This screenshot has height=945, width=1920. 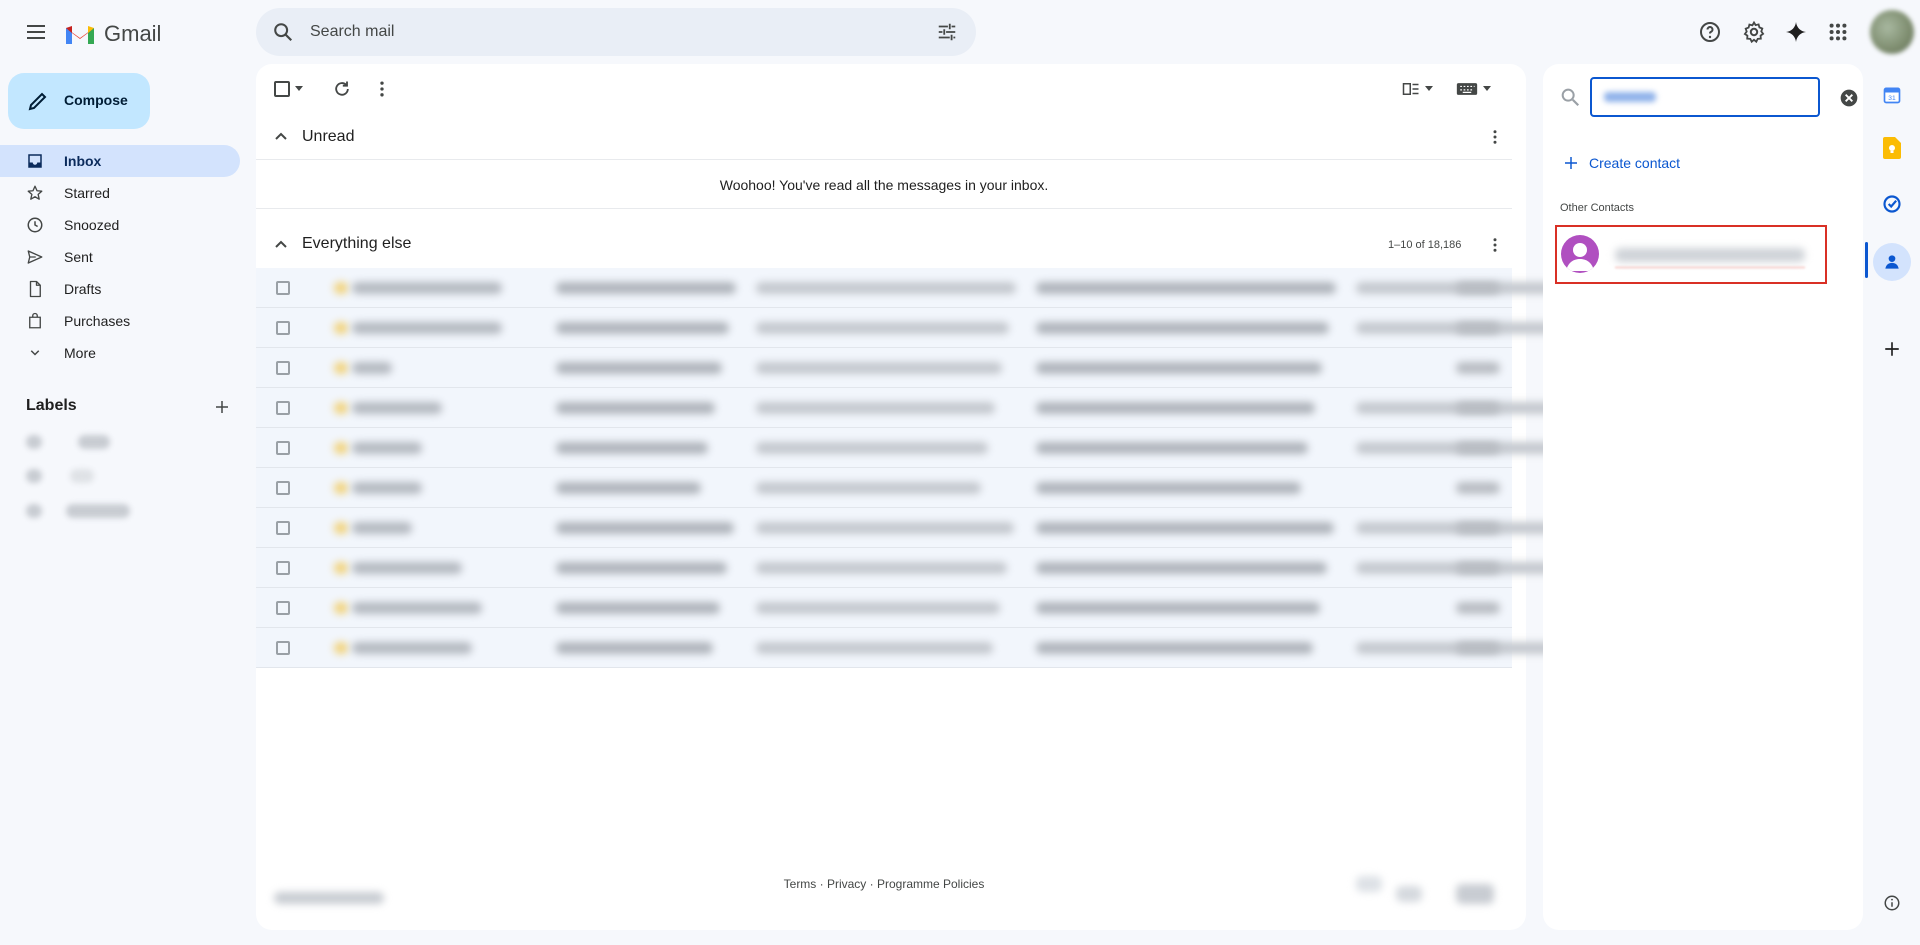 I want to click on keyboard-icon, so click(x=1467, y=89).